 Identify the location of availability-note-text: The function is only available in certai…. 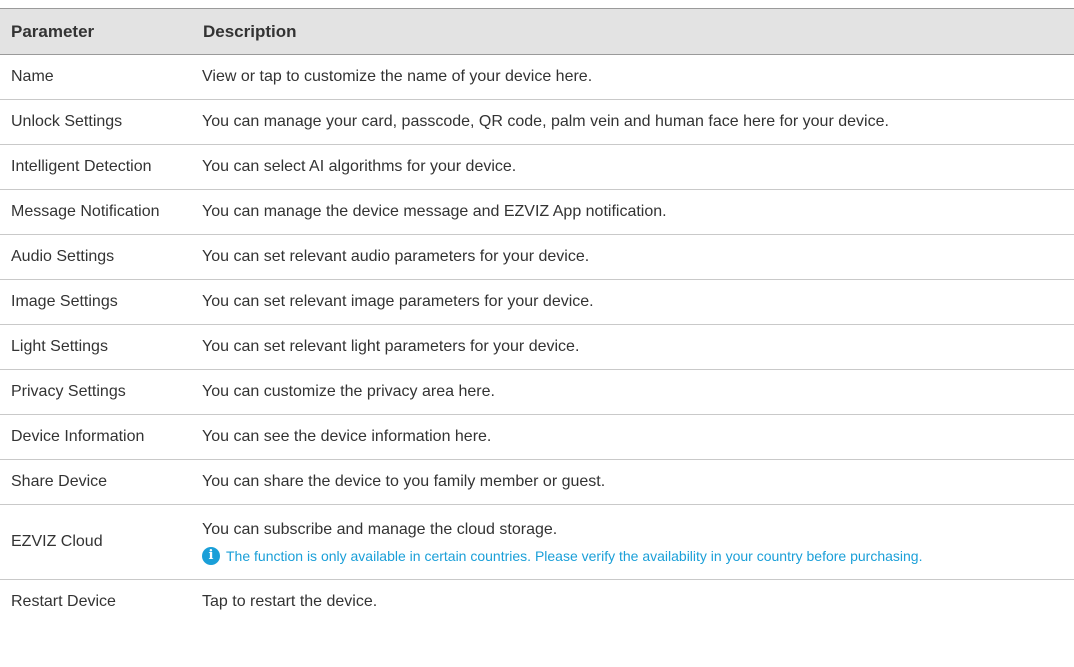
(574, 555).